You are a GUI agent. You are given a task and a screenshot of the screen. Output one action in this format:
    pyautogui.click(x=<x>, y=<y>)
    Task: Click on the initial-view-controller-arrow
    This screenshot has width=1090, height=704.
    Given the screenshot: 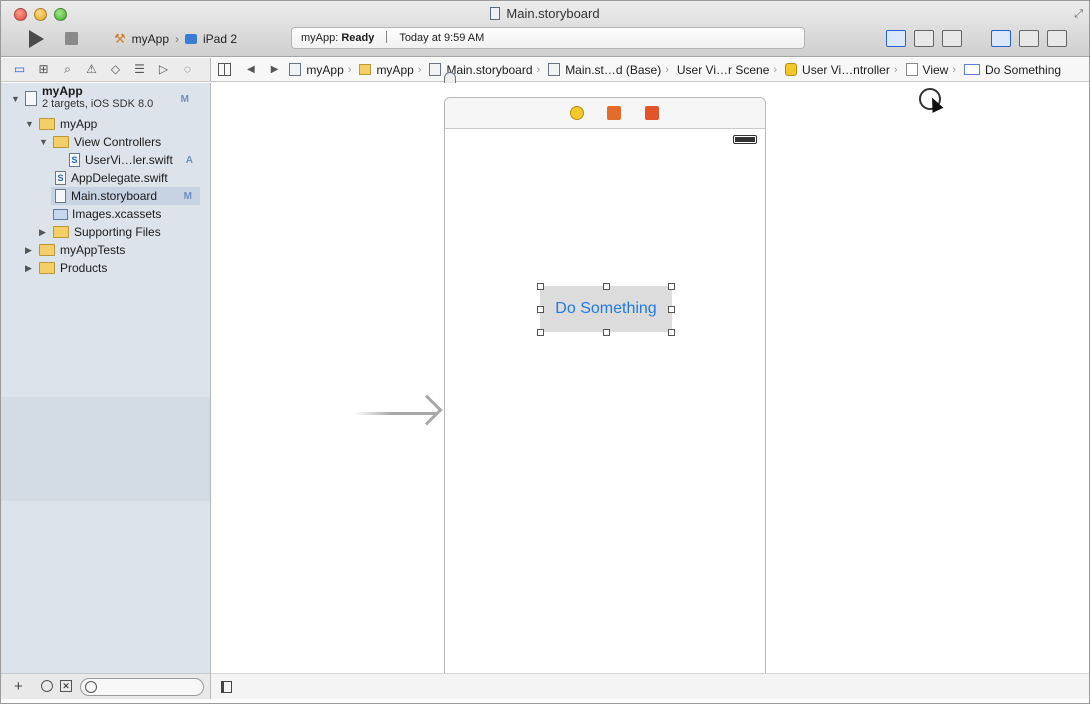 What is the action you would take?
    pyautogui.click(x=398, y=412)
    